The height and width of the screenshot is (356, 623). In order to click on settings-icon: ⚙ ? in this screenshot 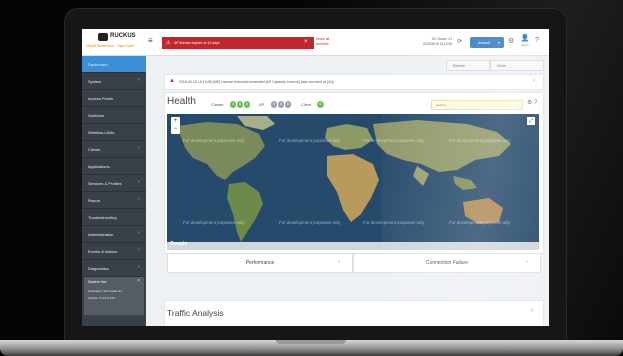, I will do `click(532, 102)`.